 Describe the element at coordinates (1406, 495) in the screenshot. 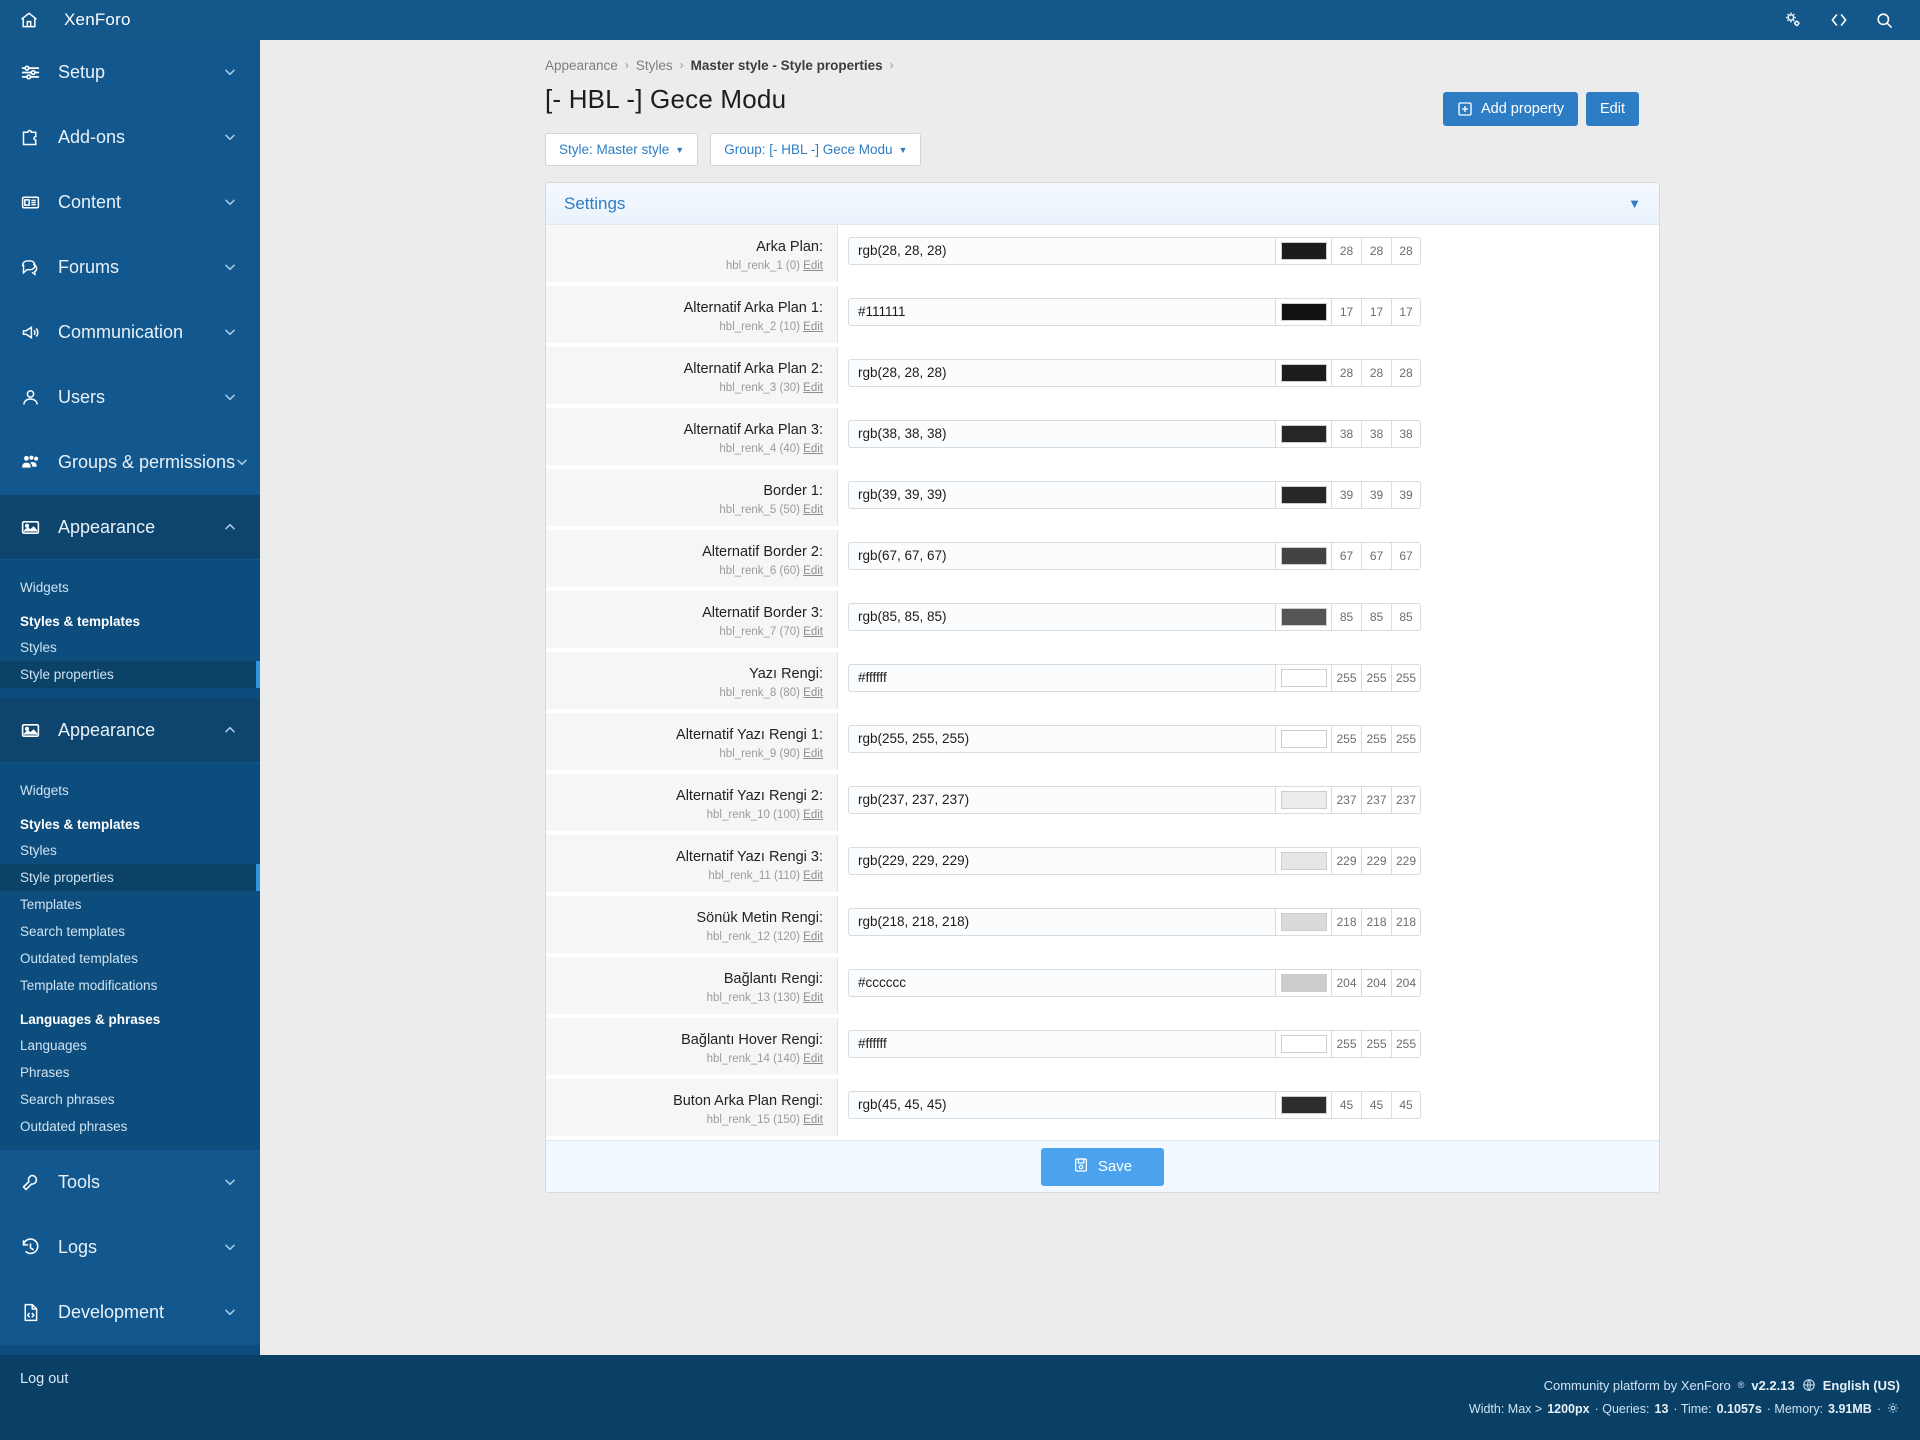

I see `rgb-blue-value: 39` at that location.